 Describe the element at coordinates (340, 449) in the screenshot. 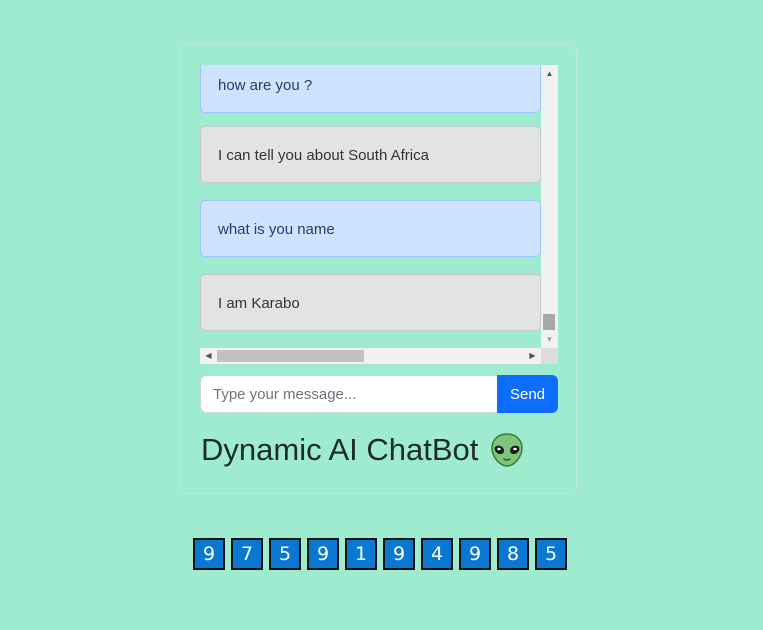

I see `page-title-text: Dynamic AI ChatBot` at that location.